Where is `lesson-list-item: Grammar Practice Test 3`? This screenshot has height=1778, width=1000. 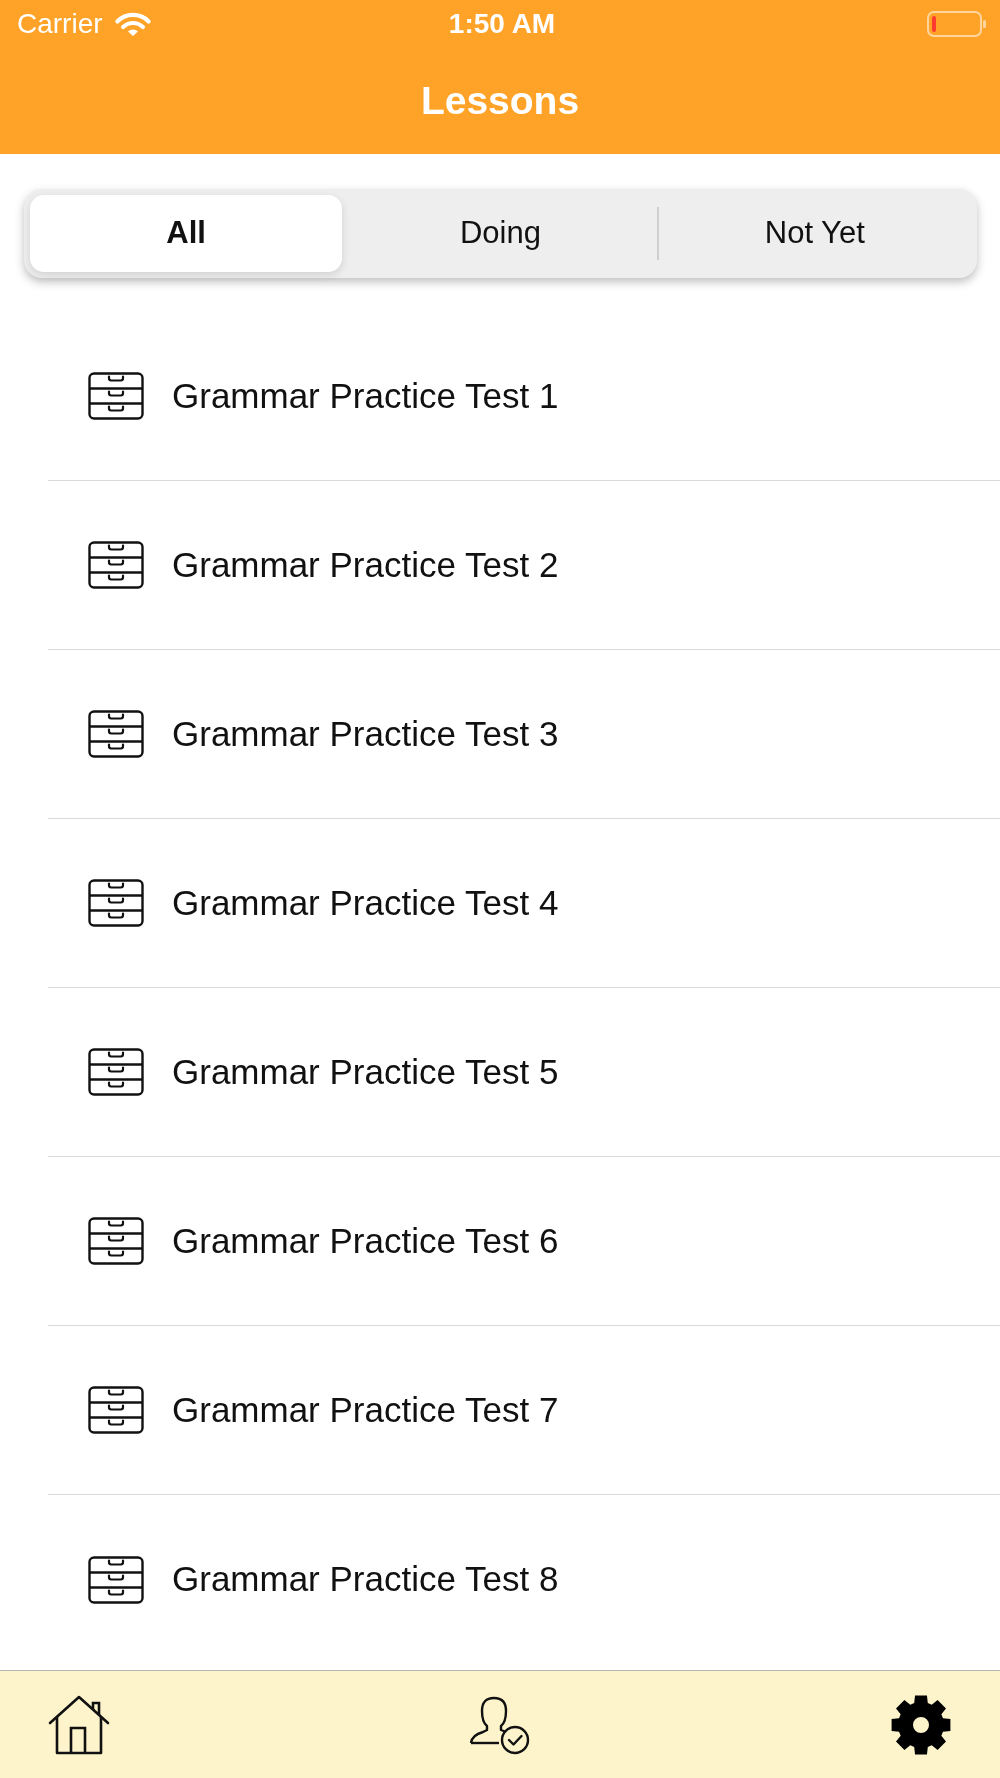 lesson-list-item: Grammar Practice Test 3 is located at coordinates (524, 734).